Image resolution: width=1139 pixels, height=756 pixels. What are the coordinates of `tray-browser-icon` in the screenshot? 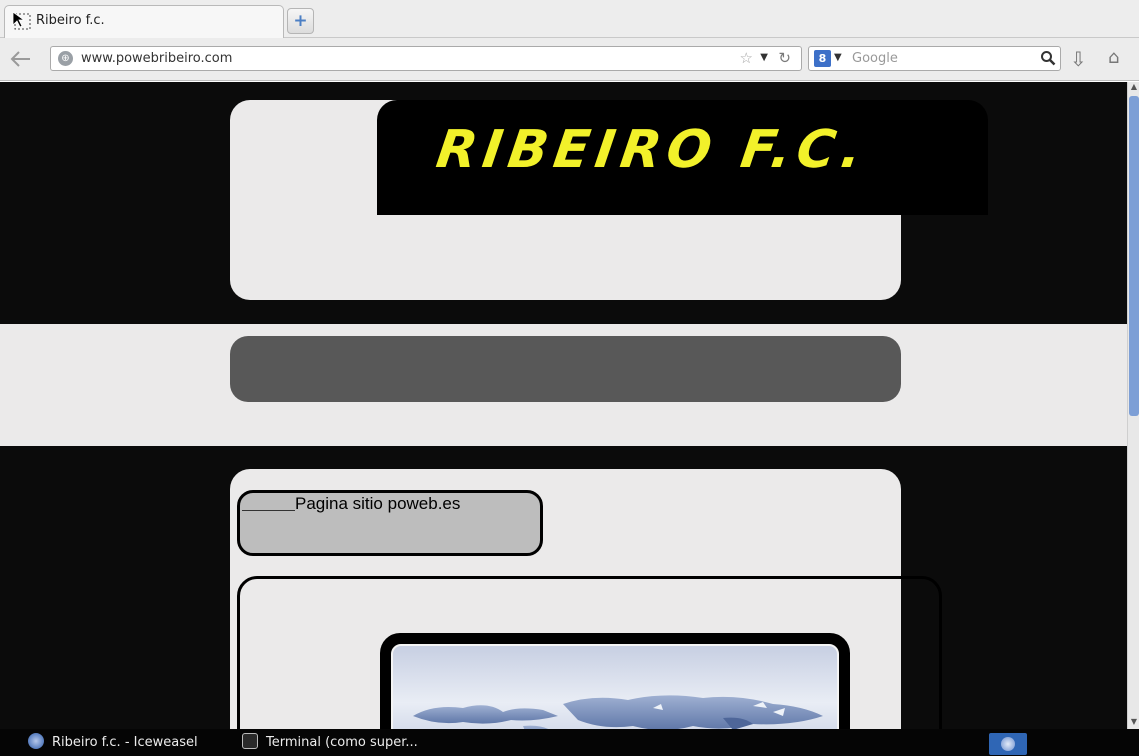 It's located at (1008, 744).